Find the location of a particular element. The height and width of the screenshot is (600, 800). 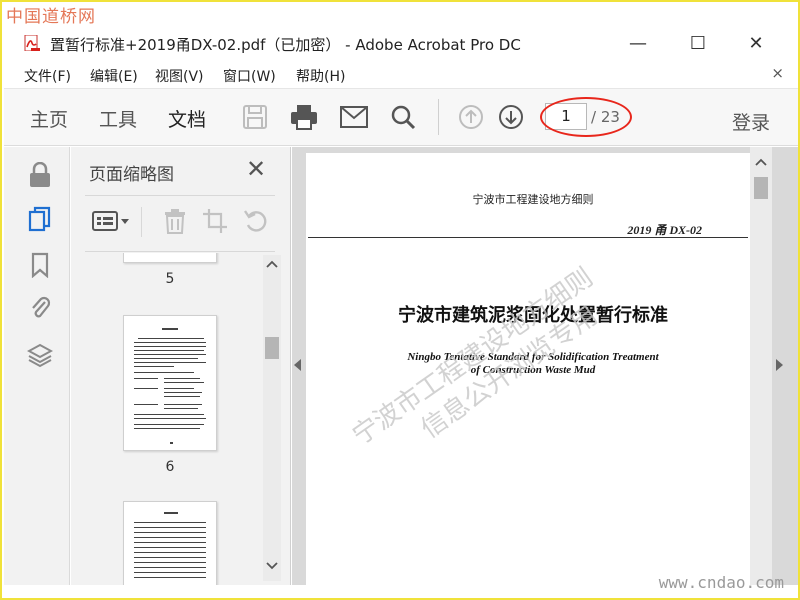

site-watermark-bottom: www.cndao.com is located at coordinates (721, 582).